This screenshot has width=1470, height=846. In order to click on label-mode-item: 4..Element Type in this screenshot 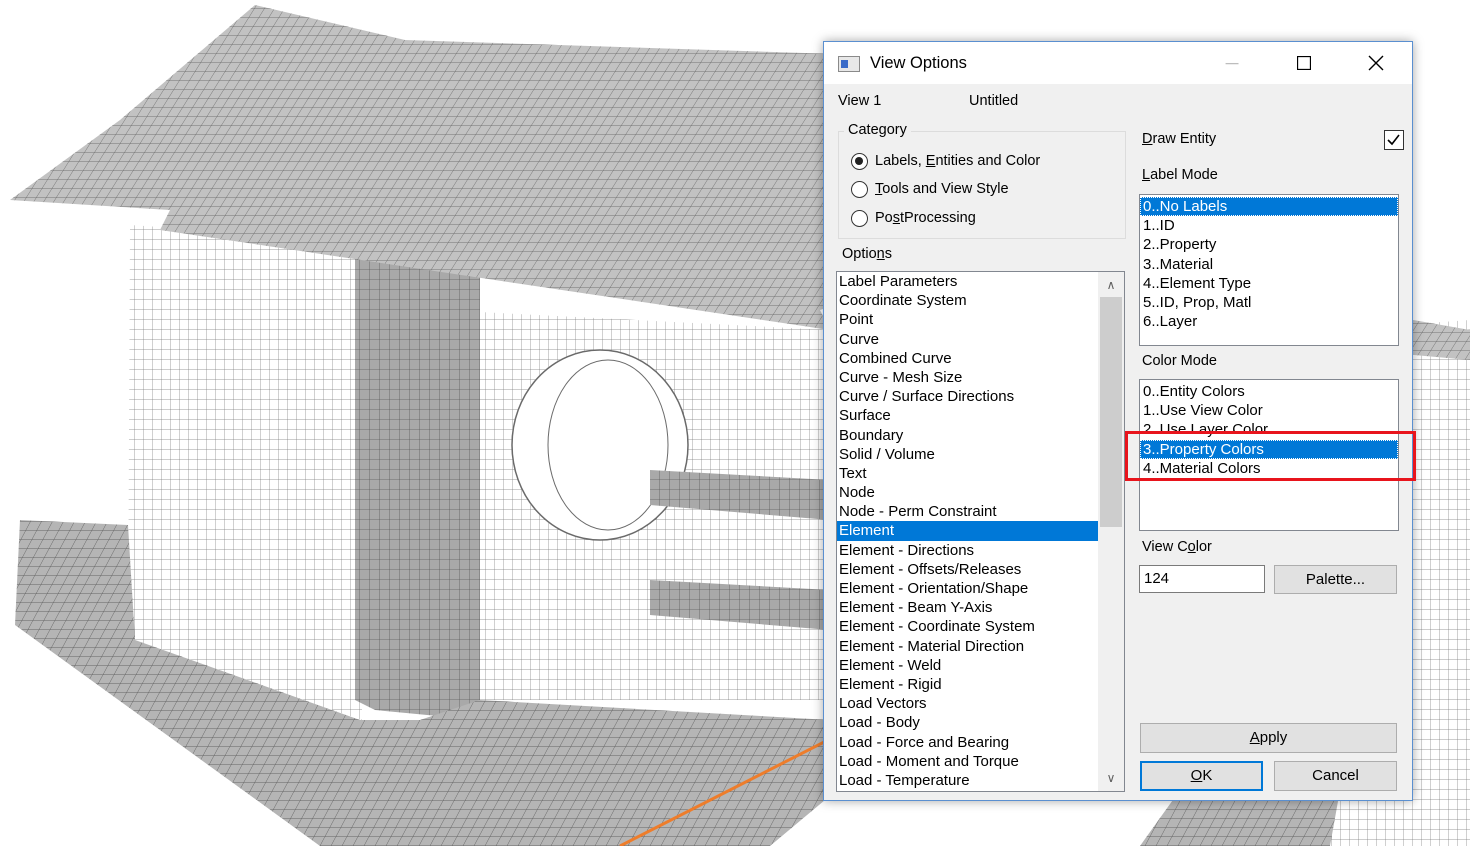, I will do `click(1269, 283)`.